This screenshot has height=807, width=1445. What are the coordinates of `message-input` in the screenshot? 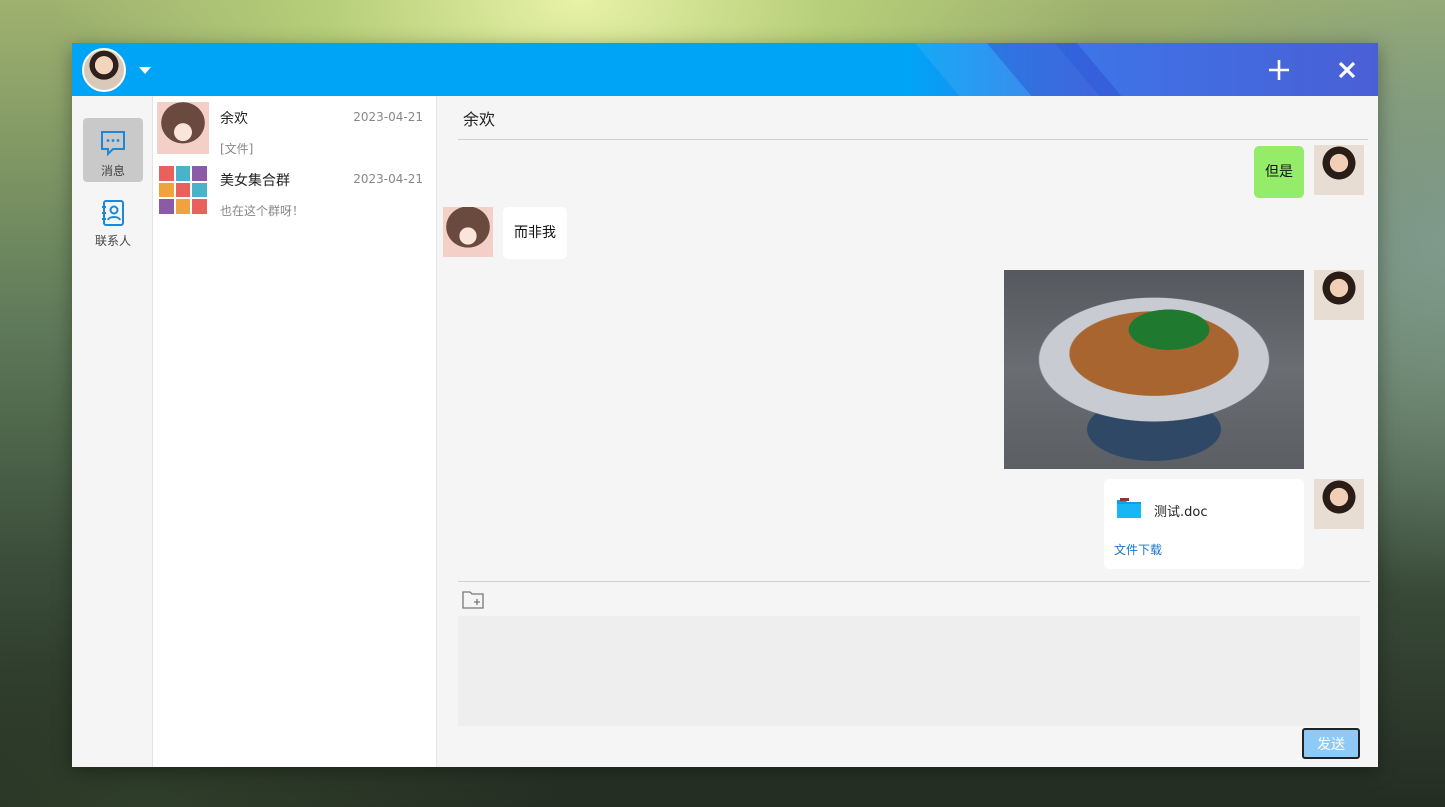 It's located at (909, 671).